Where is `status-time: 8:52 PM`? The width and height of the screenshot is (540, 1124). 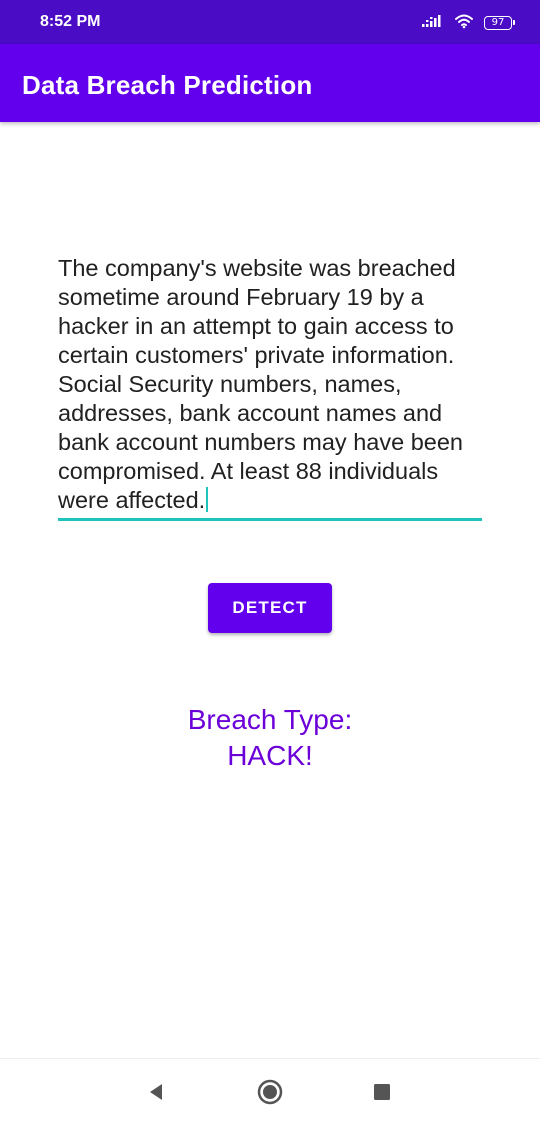
status-time: 8:52 PM is located at coordinates (70, 21).